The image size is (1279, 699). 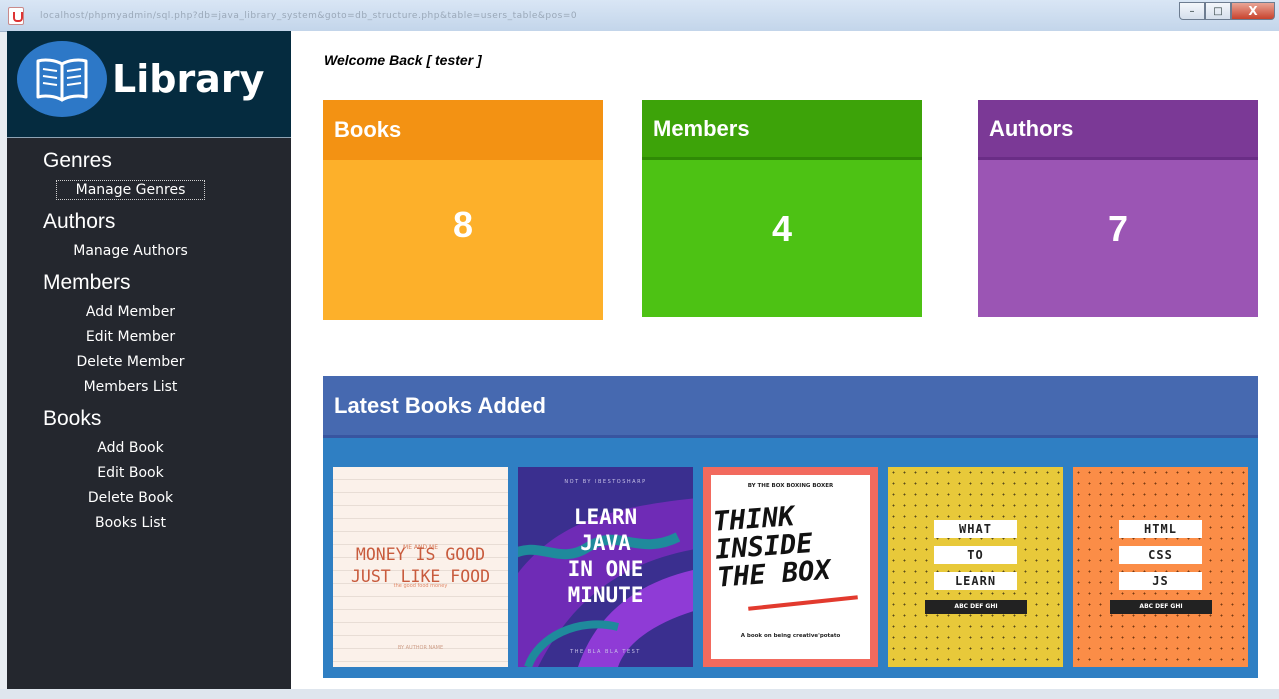 I want to click on cover-3-top: BY THE BOX BOXING BOXER, so click(x=790, y=486).